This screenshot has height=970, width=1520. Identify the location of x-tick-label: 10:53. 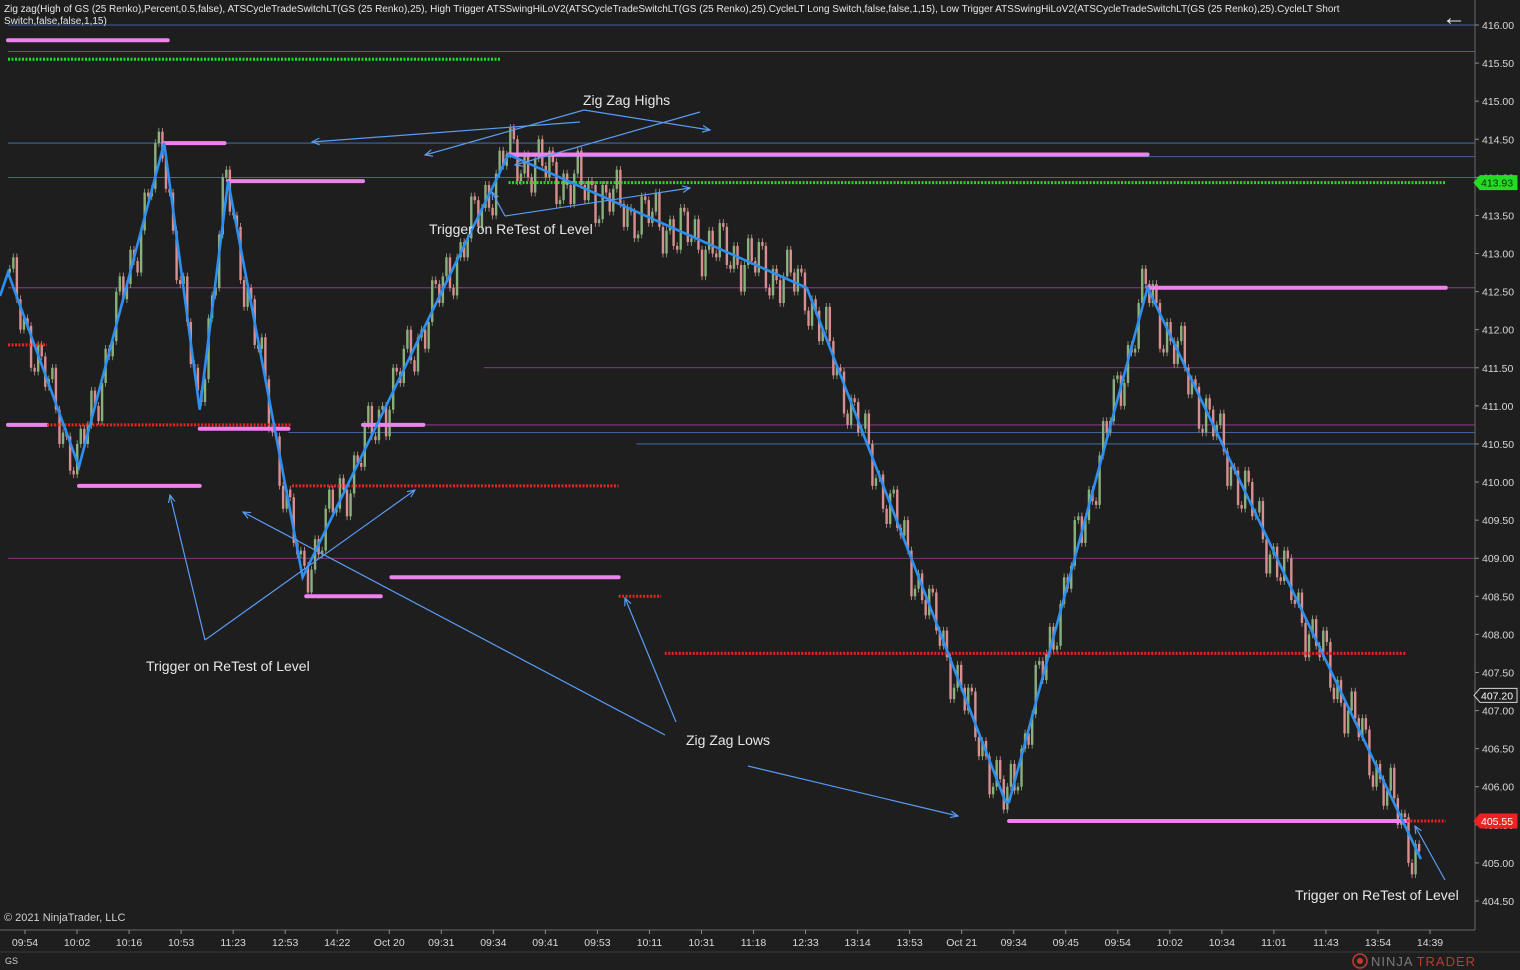
(181, 943).